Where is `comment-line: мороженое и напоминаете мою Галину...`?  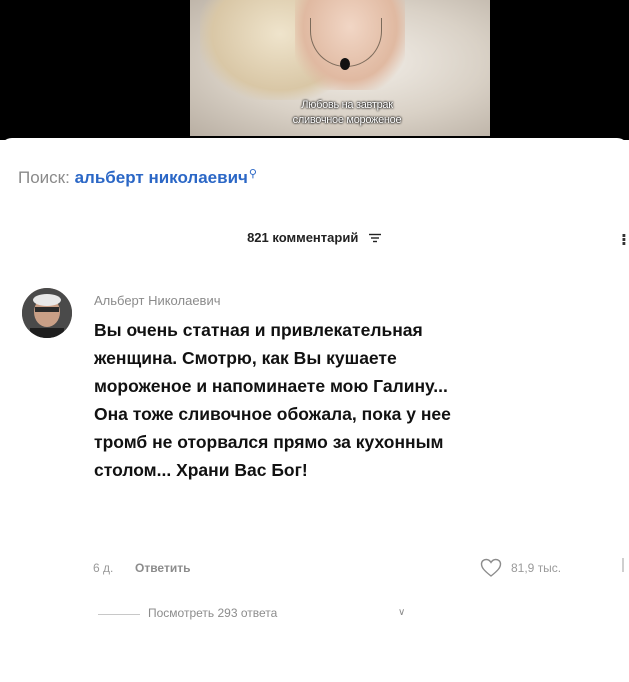 comment-line: мороженое и напоминаете мою Галину... is located at coordinates (271, 386).